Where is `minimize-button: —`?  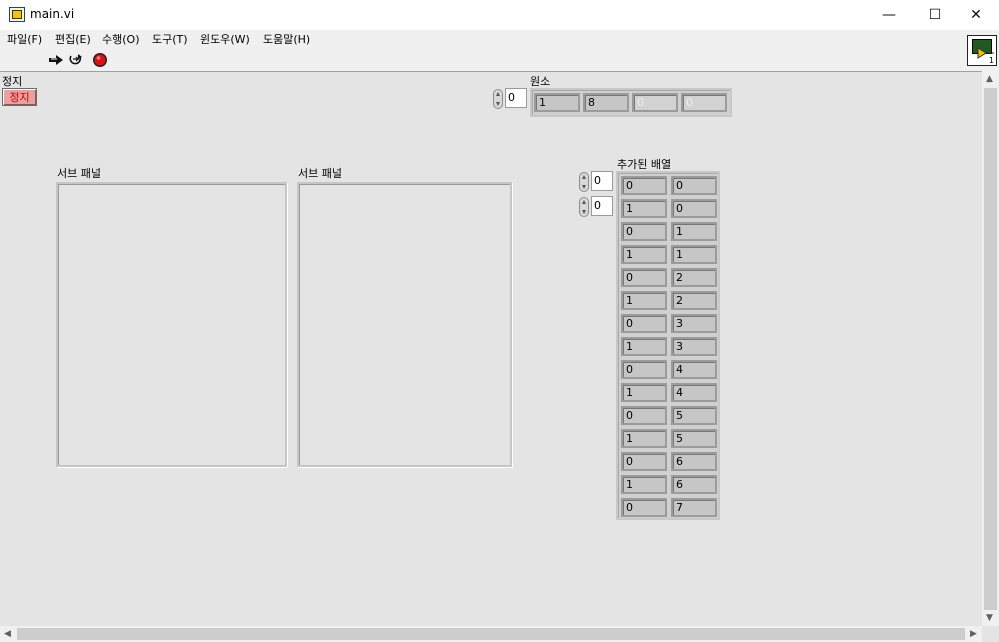 minimize-button: — is located at coordinates (889, 15).